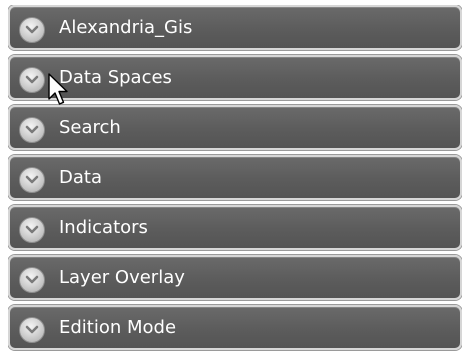 The image size is (462, 354). Describe the element at coordinates (118, 327) in the screenshot. I see `accordion-item-label: Edition Mode` at that location.